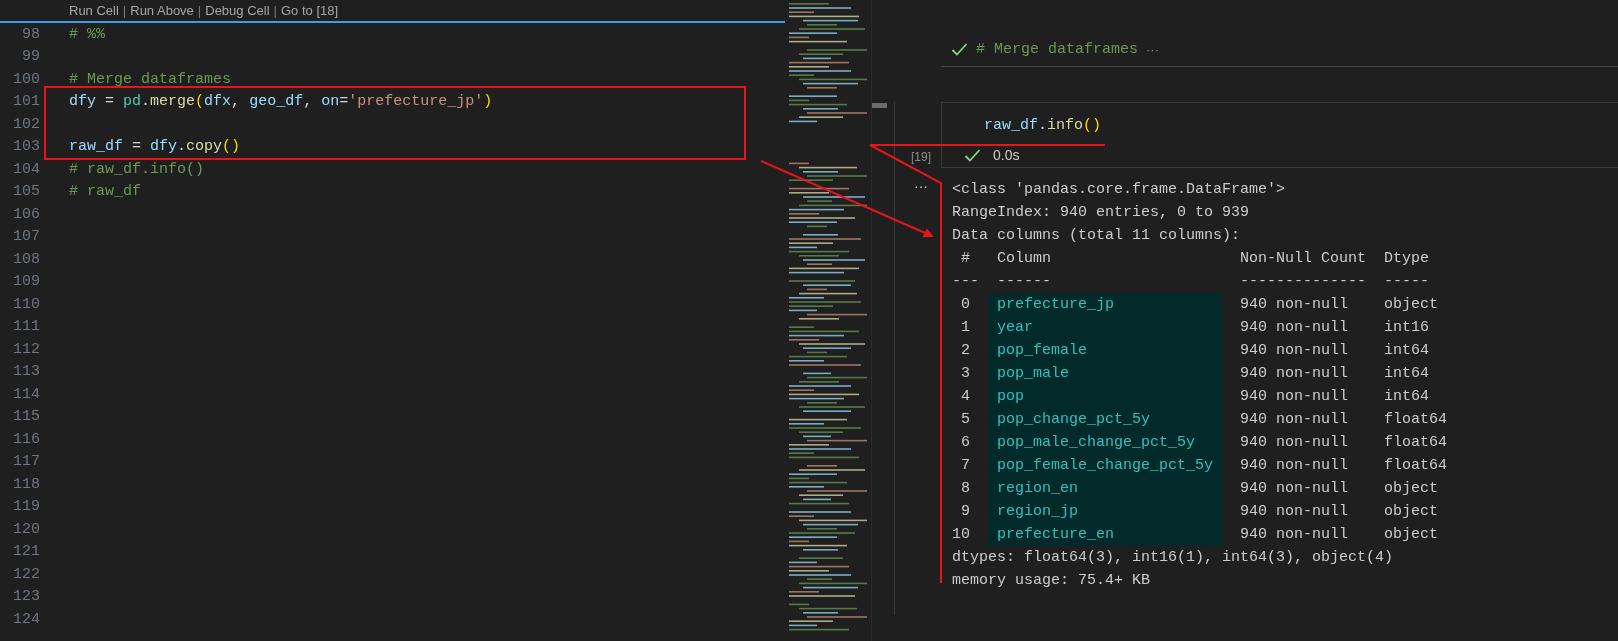 Image resolution: width=1618 pixels, height=641 pixels. I want to click on line-number: 116, so click(26, 439).